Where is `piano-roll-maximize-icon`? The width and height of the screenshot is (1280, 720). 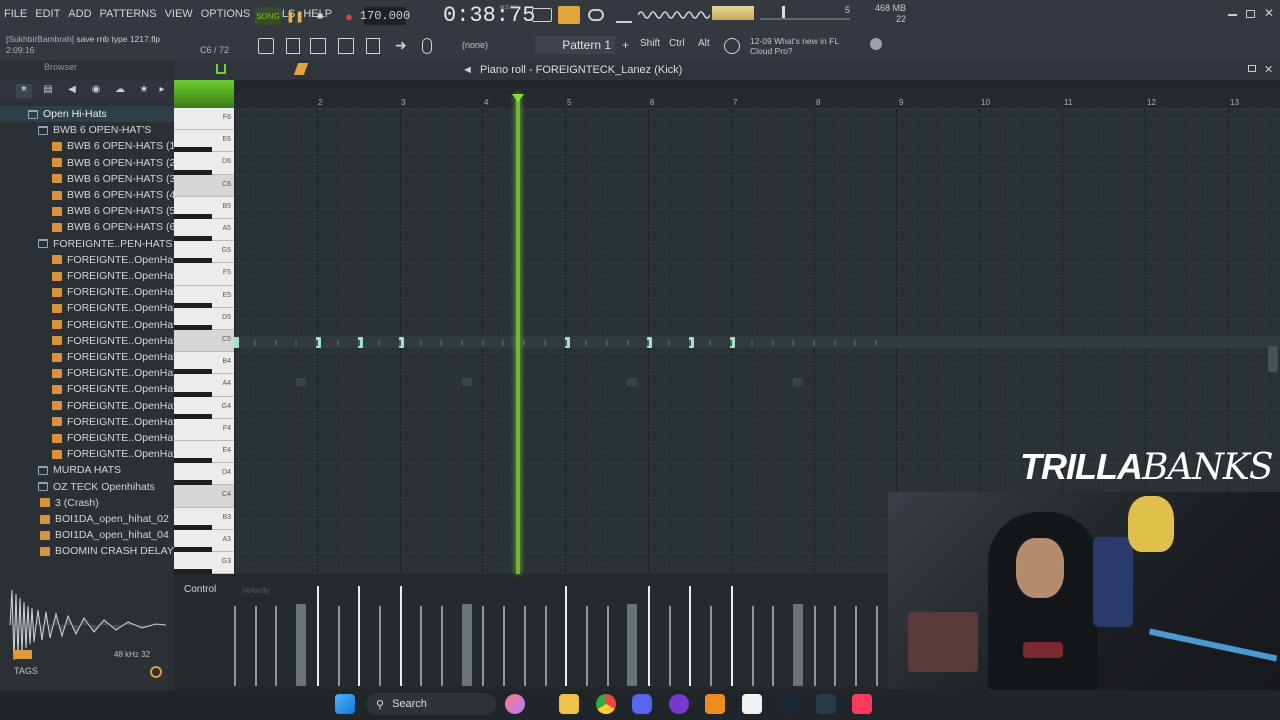 piano-roll-maximize-icon is located at coordinates (1252, 68).